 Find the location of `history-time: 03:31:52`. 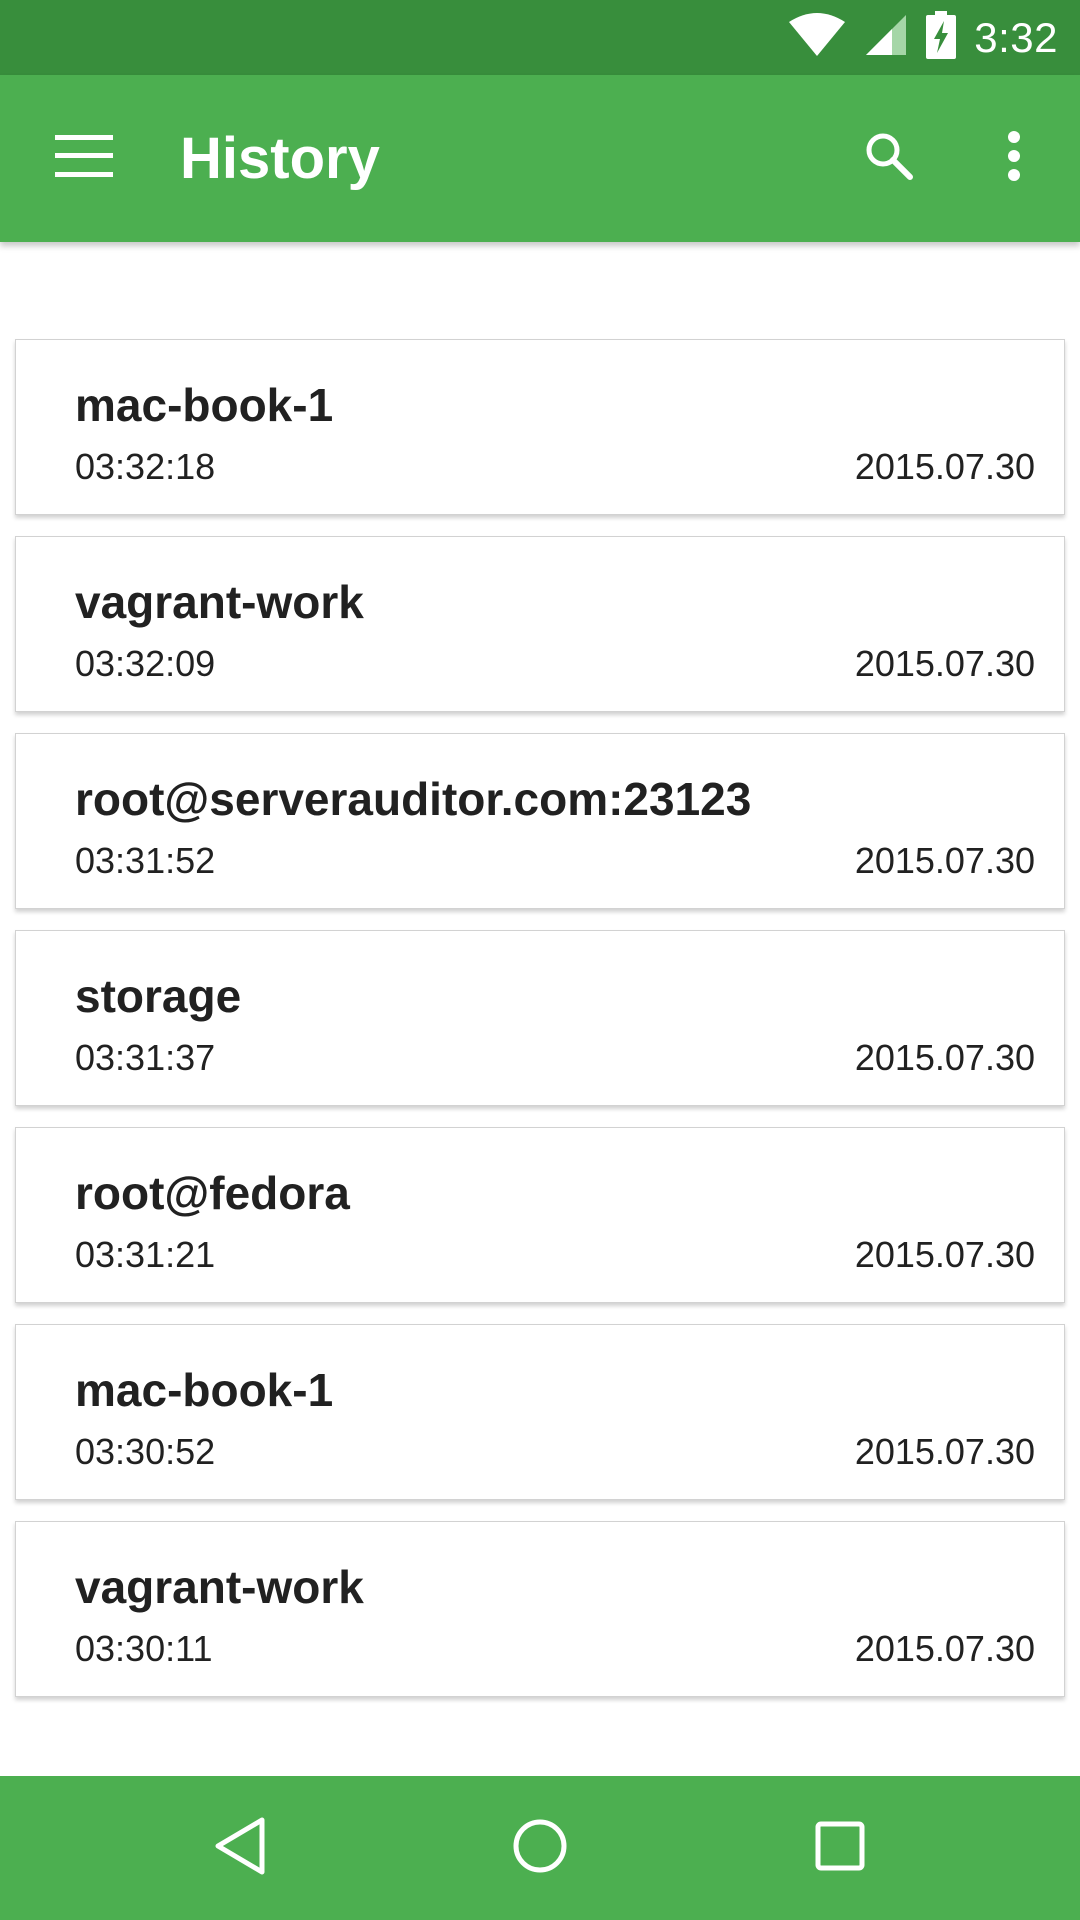

history-time: 03:31:52 is located at coordinates (145, 860).